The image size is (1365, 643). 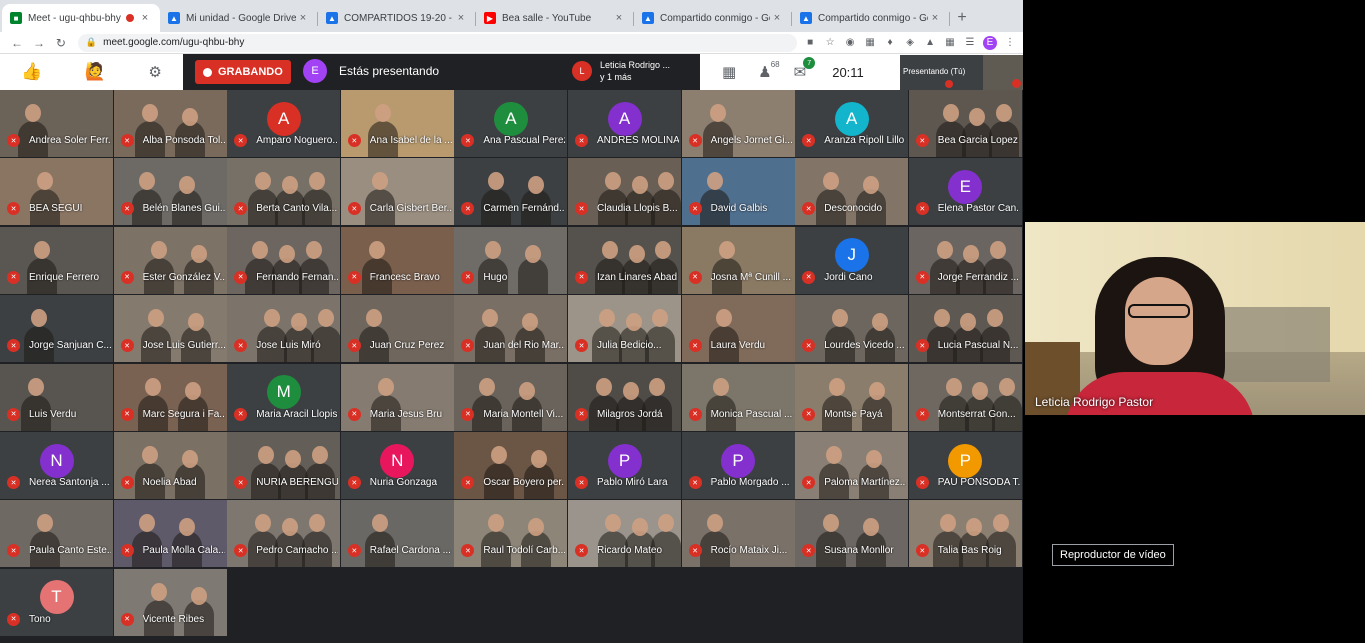 I want to click on participant-tile: ✕ Vicente Ribes, so click(x=170, y=602).